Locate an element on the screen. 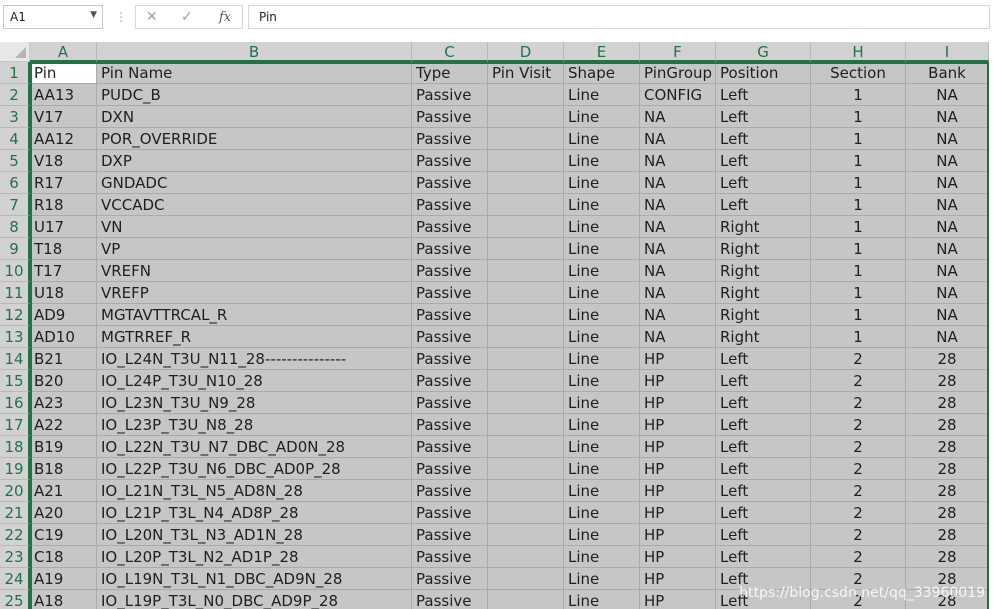 The height and width of the screenshot is (609, 993). cell-f11: NA is located at coordinates (678, 293).